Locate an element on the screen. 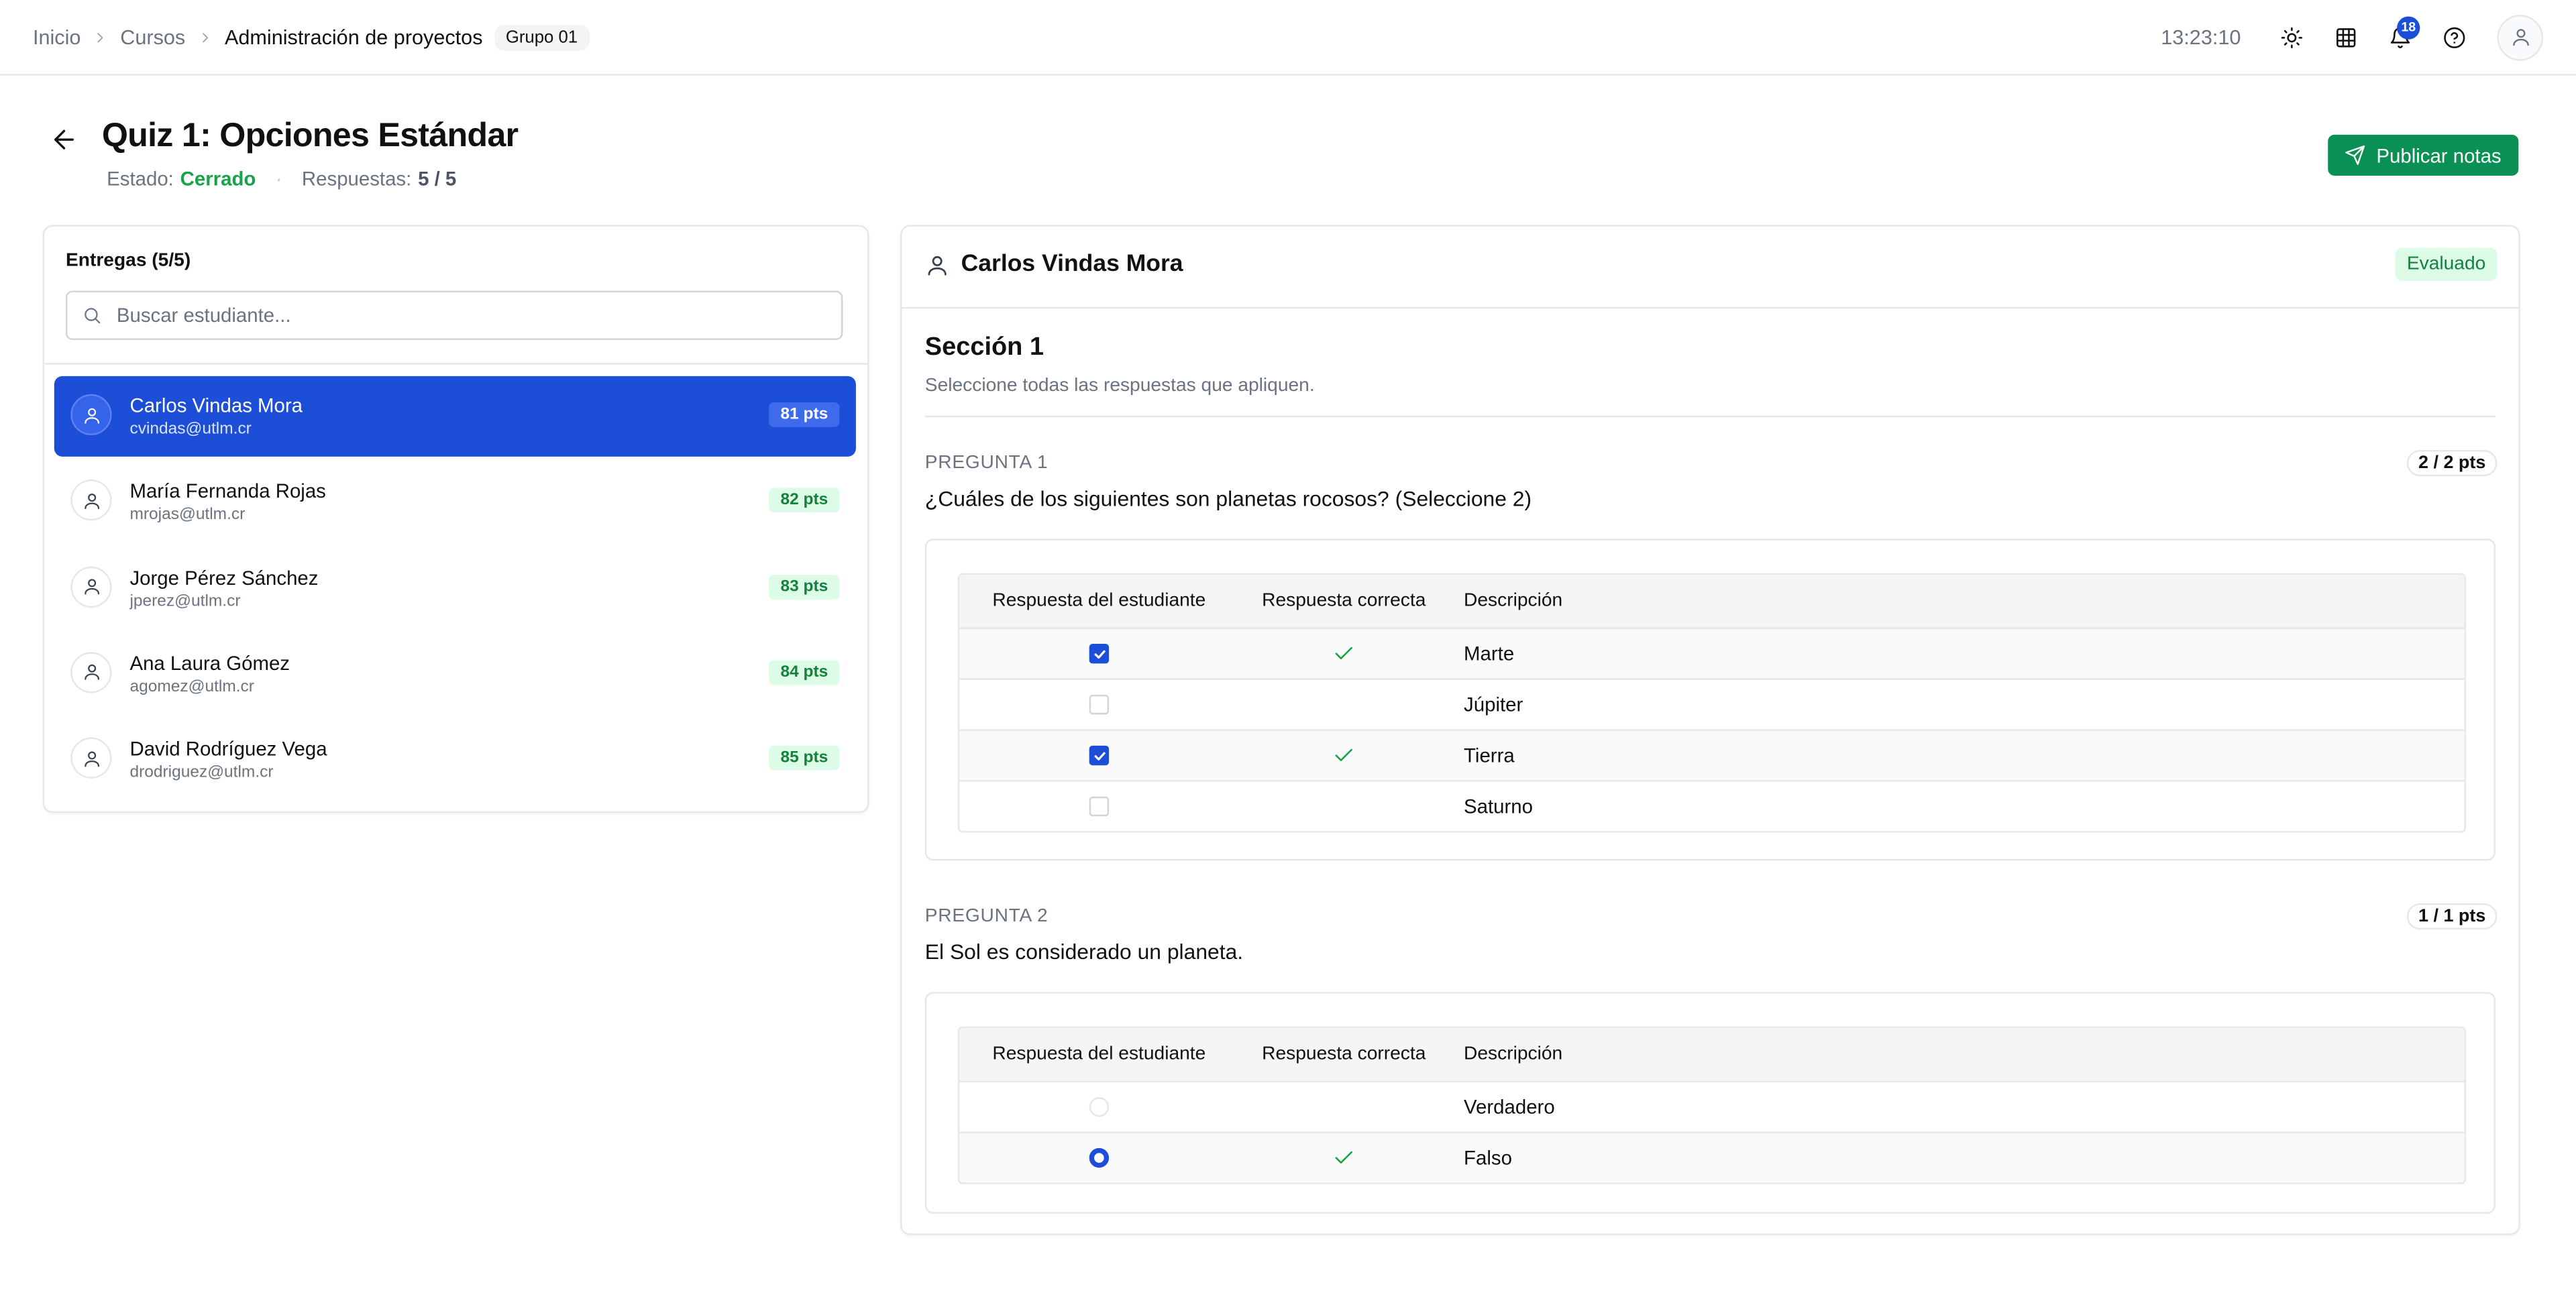  status-label: Estado: is located at coordinates (140, 179).